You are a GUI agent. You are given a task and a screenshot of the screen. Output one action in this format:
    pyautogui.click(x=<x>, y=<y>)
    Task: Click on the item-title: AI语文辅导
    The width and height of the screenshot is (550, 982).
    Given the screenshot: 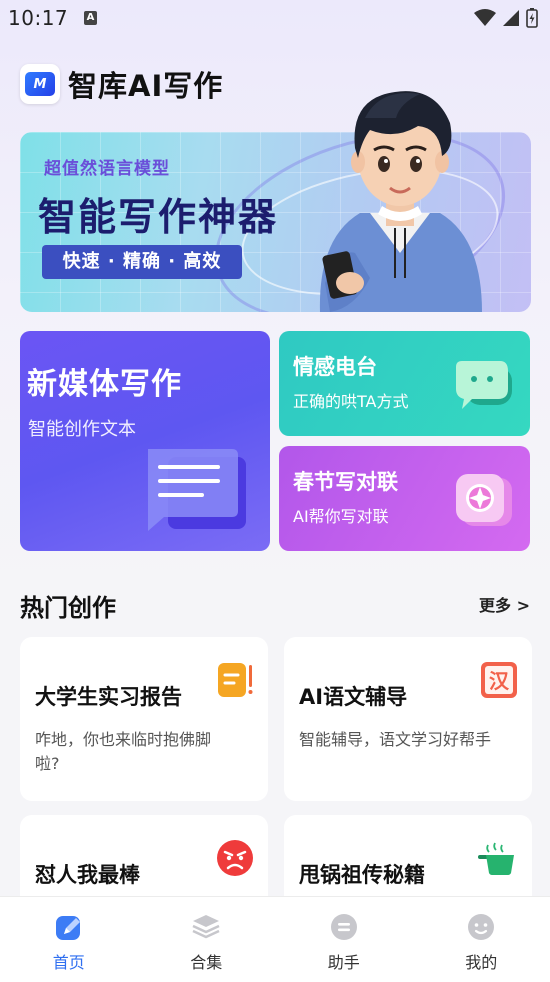 What is the action you would take?
    pyautogui.click(x=353, y=697)
    